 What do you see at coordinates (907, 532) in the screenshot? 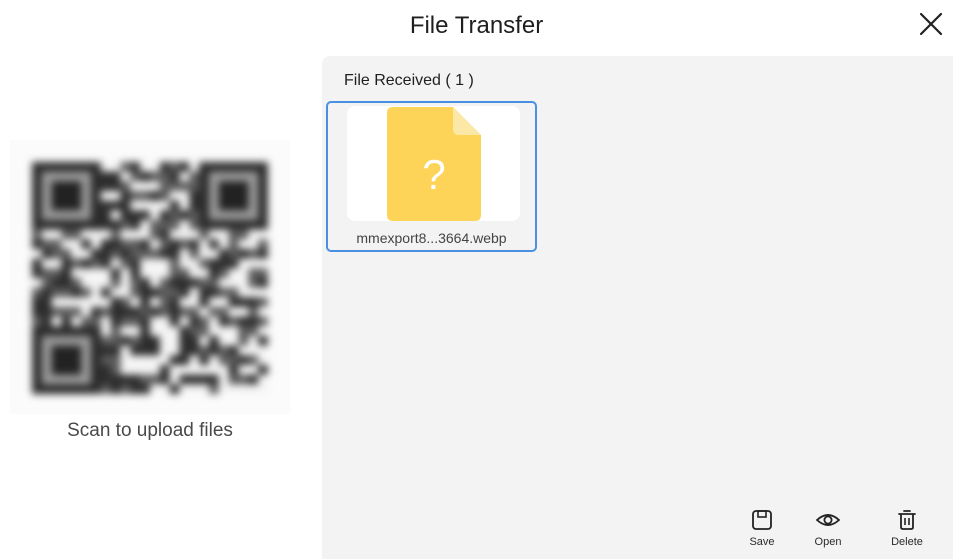
I see `delete-button: Delete` at bounding box center [907, 532].